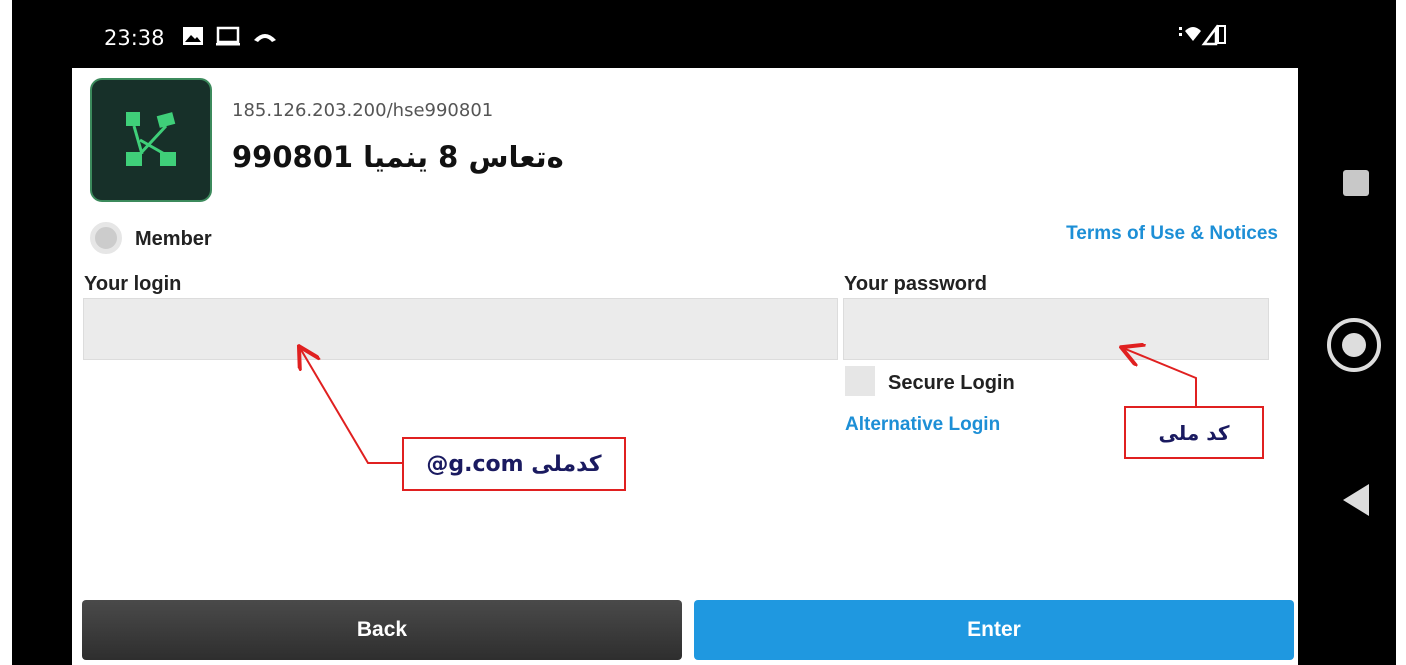 This screenshot has height=665, width=1406. What do you see at coordinates (1401, 332) in the screenshot?
I see `image-border-right` at bounding box center [1401, 332].